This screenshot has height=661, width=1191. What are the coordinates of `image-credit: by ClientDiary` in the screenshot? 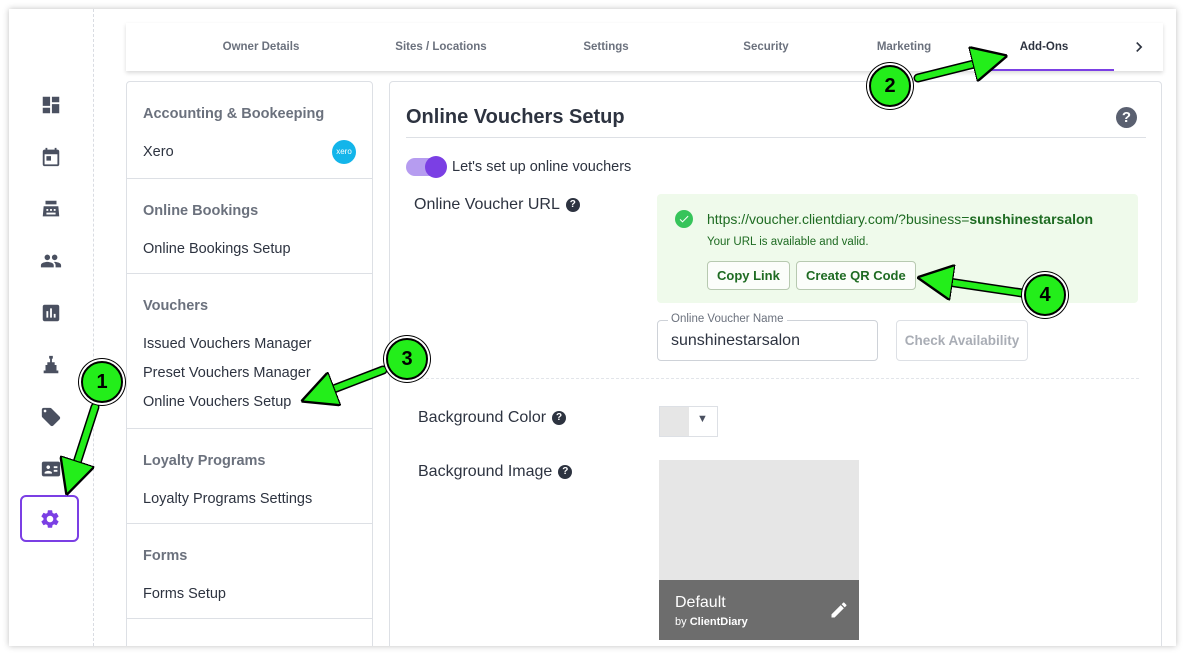 It's located at (711, 622).